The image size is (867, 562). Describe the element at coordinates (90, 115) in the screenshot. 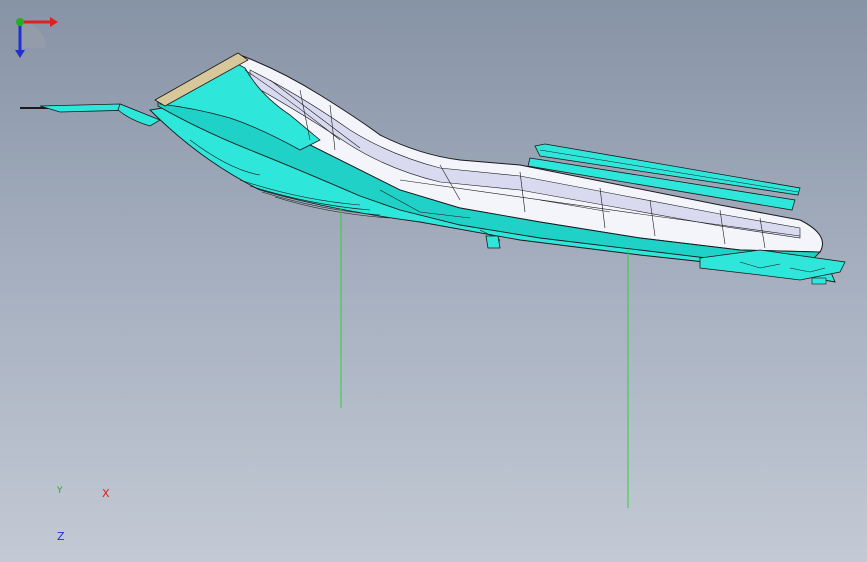

I see `mounting-rod` at that location.